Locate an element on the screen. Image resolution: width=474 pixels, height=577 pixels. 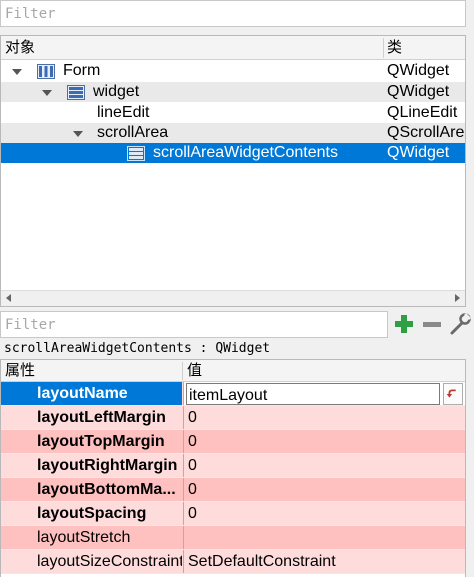
tree-item-name: Form is located at coordinates (82, 70).